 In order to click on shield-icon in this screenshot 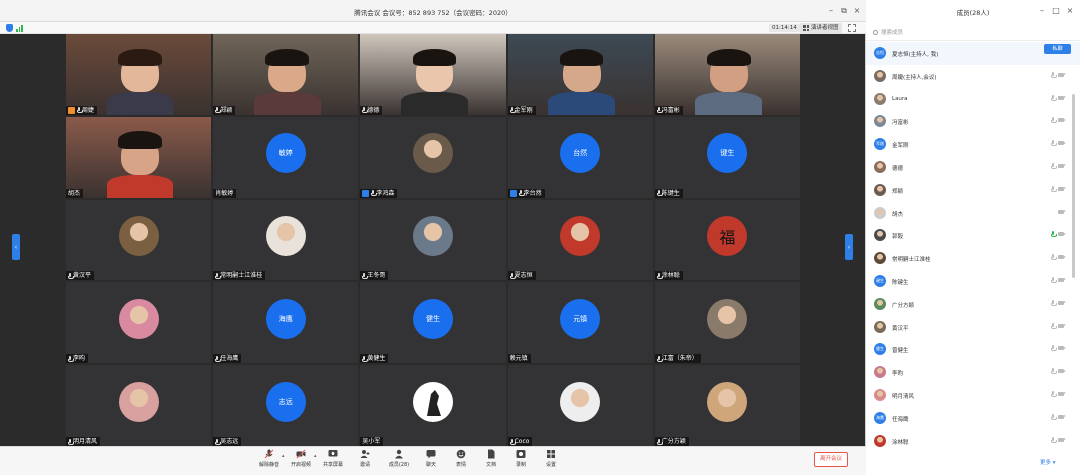, I will do `click(9, 28)`.